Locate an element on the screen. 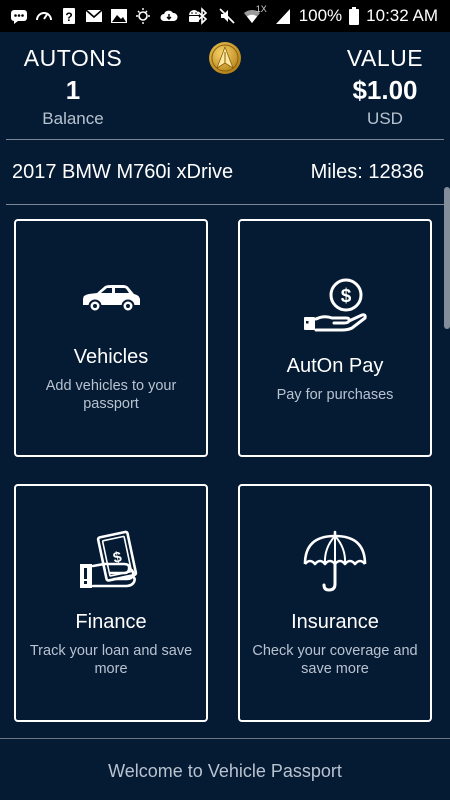 The height and width of the screenshot is (800, 450). bluetooth-icon is located at coordinates (202, 16).